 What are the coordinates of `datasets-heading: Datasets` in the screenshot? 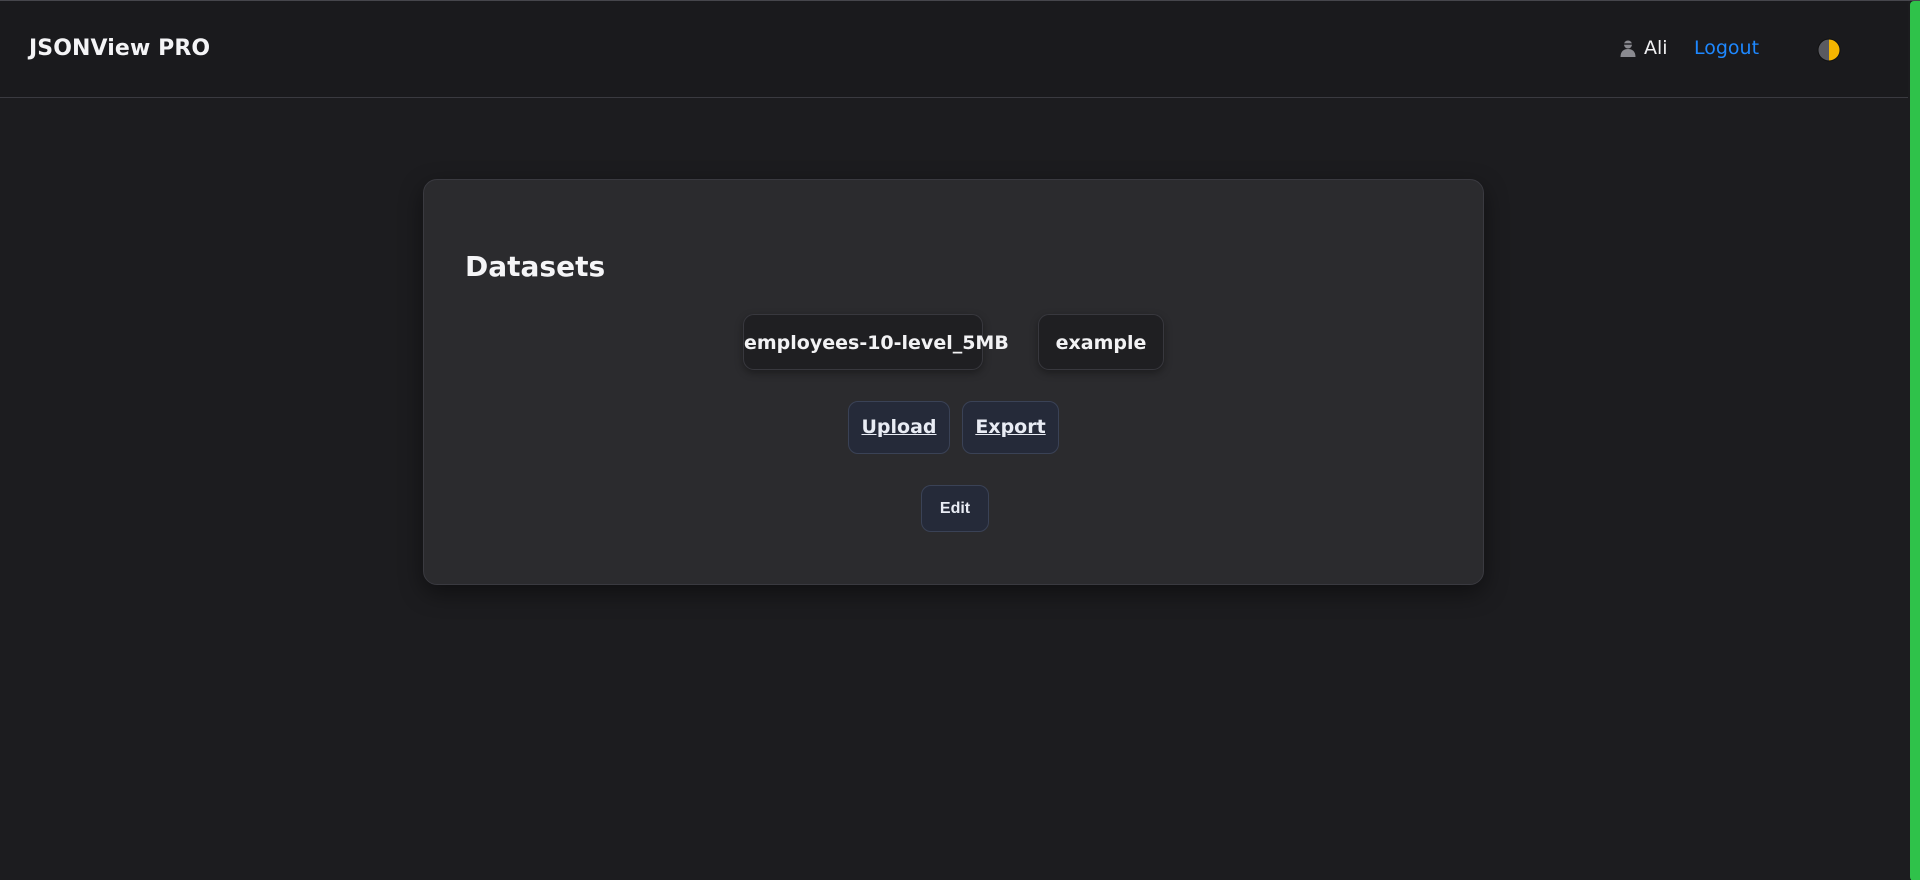 It's located at (535, 266).